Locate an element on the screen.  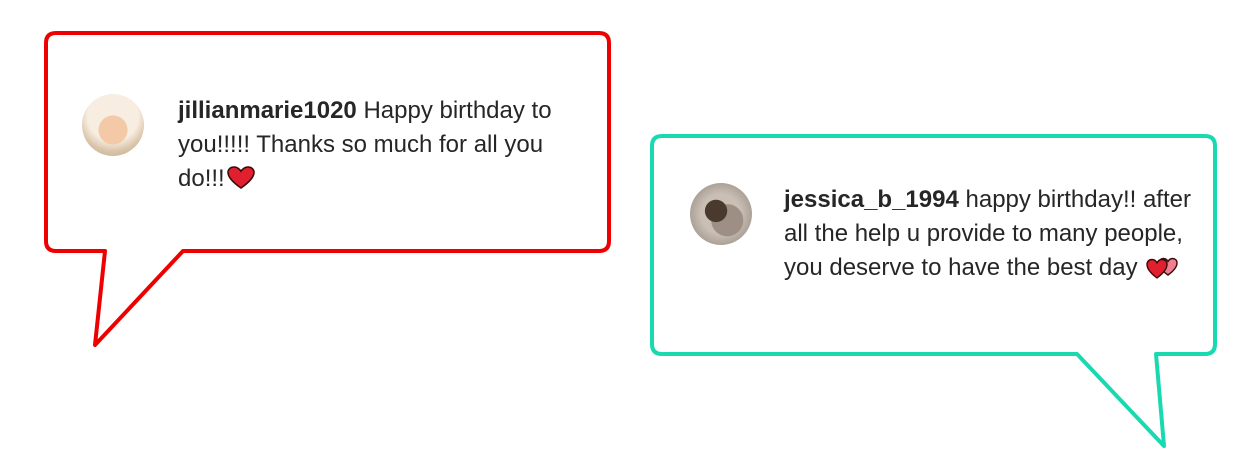
comment-username: jillianmarie1020 is located at coordinates (267, 110).